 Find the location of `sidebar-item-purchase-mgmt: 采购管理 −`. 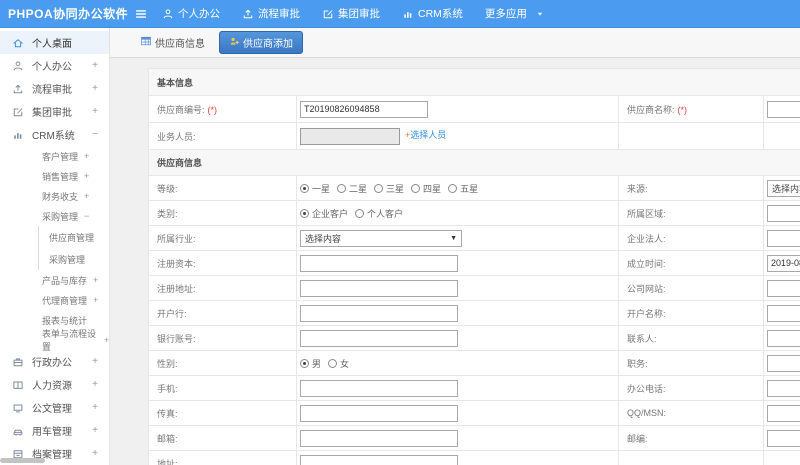

sidebar-item-purchase-mgmt: 采购管理 − is located at coordinates (54, 216).